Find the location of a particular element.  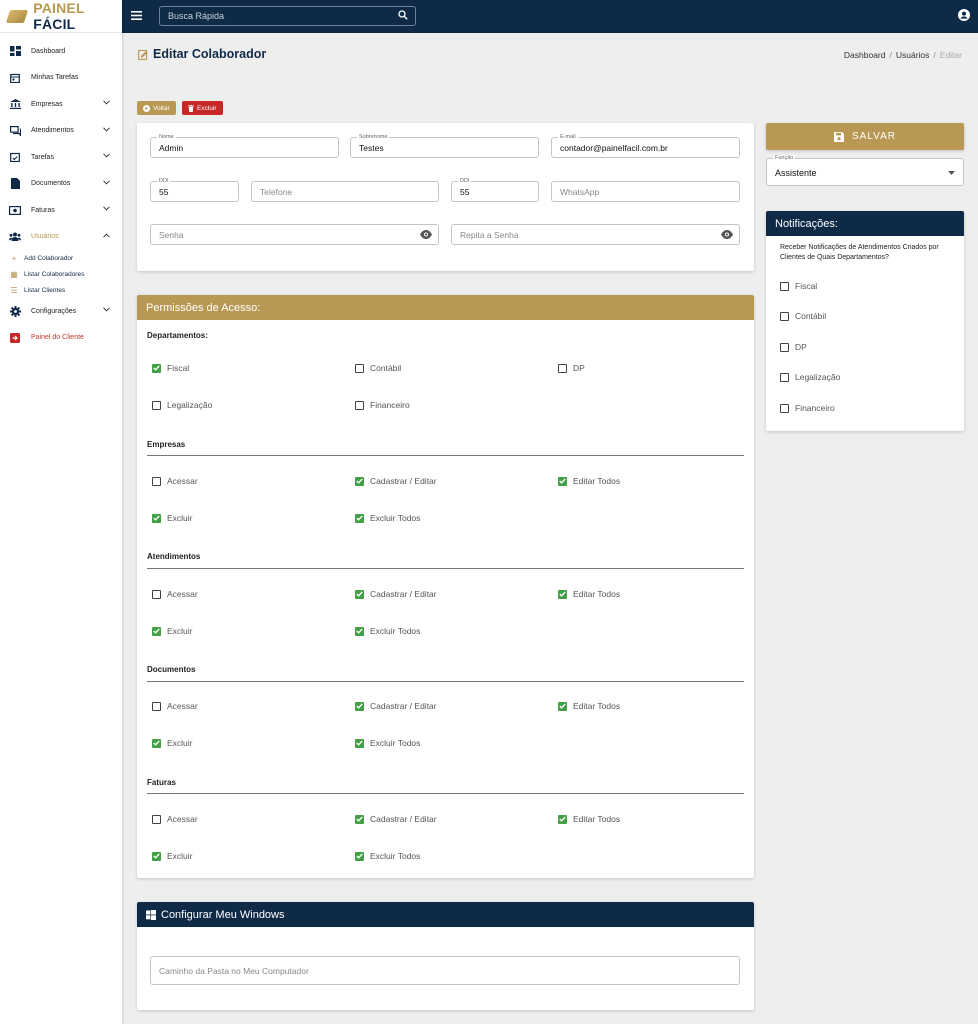

sidebar-subitem-label: Listar Colaboradores is located at coordinates (54, 274).